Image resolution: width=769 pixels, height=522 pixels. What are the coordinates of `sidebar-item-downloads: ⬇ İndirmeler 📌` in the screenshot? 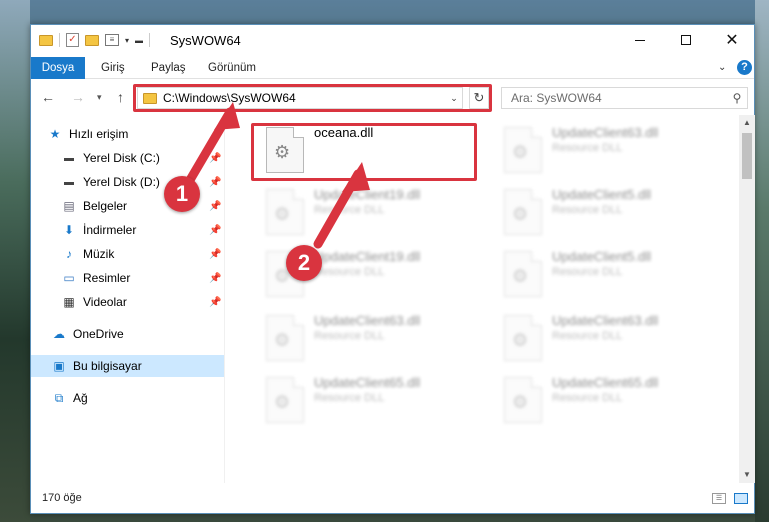 It's located at (127, 230).